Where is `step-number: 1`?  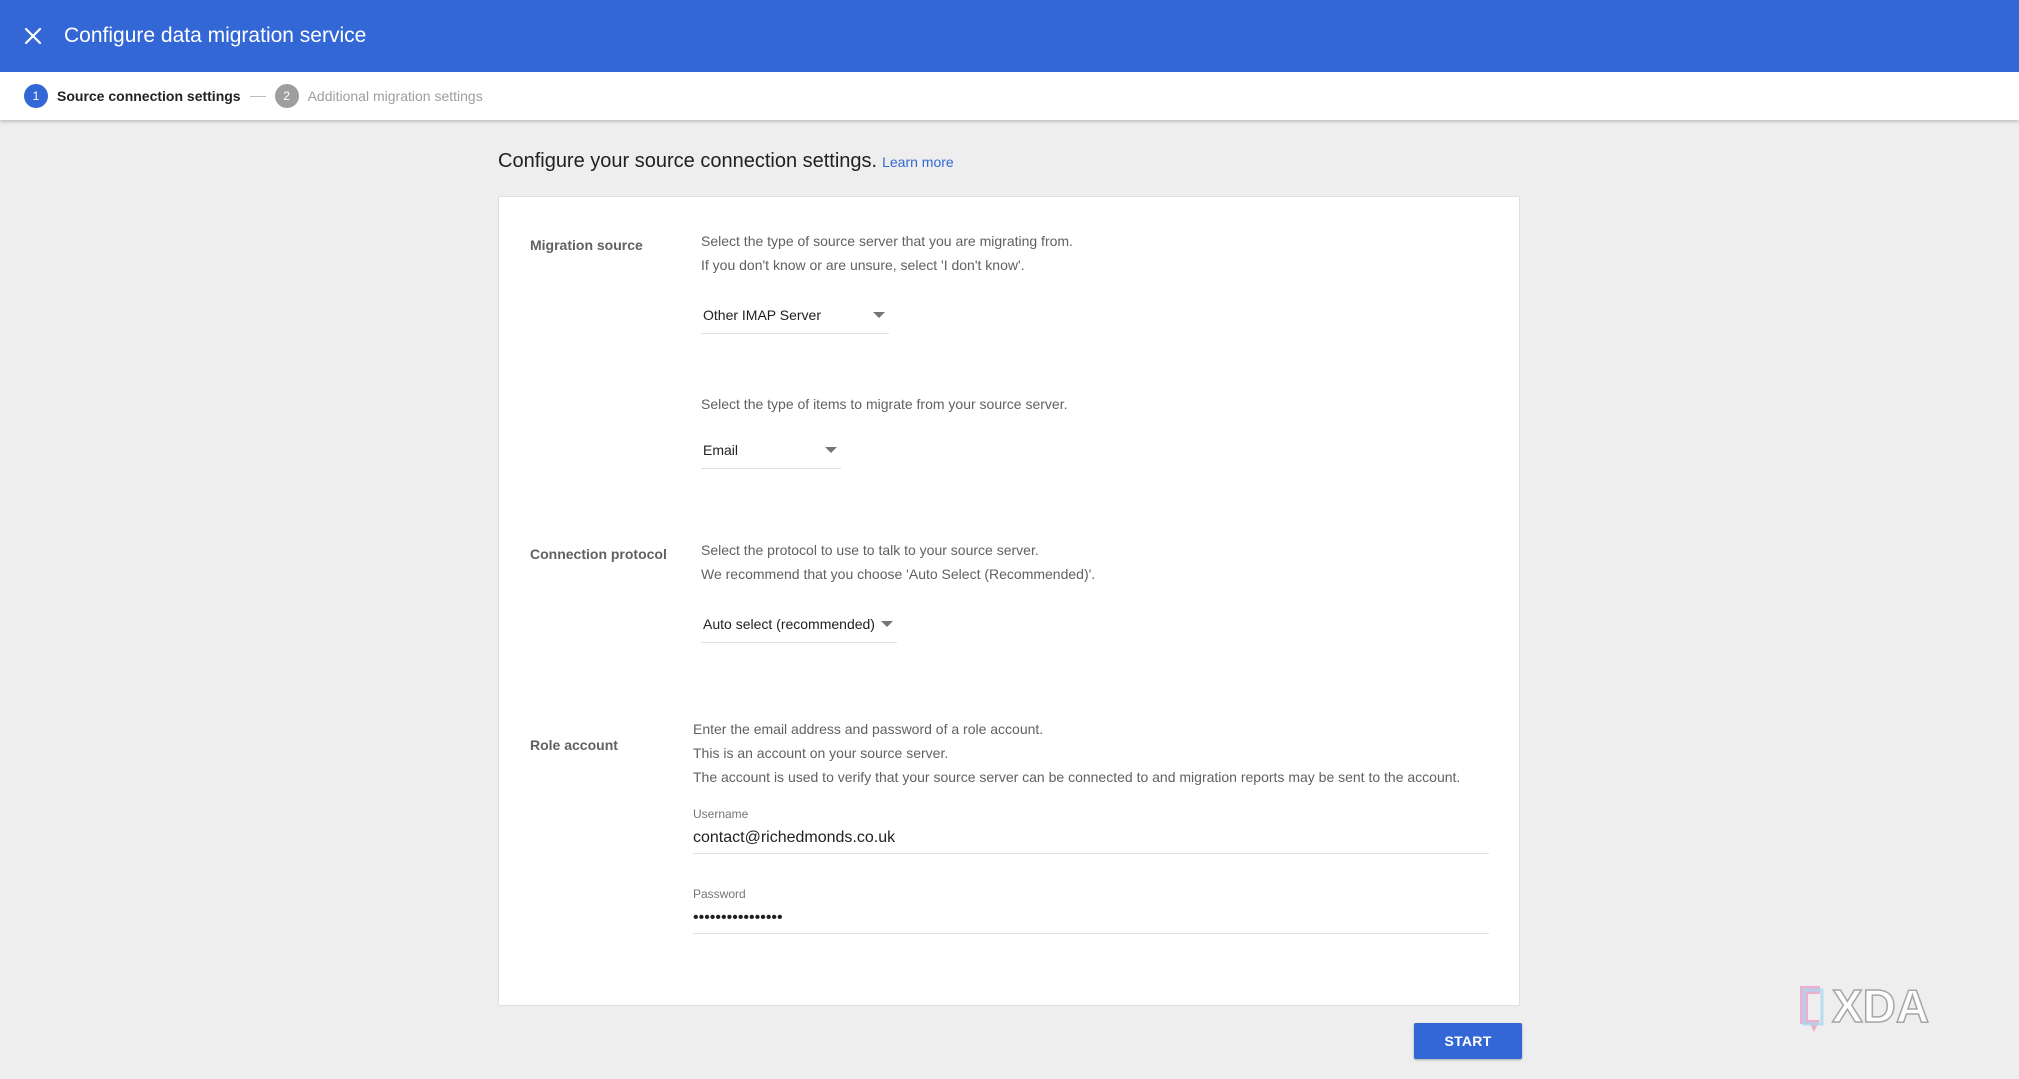 step-number: 1 is located at coordinates (36, 96).